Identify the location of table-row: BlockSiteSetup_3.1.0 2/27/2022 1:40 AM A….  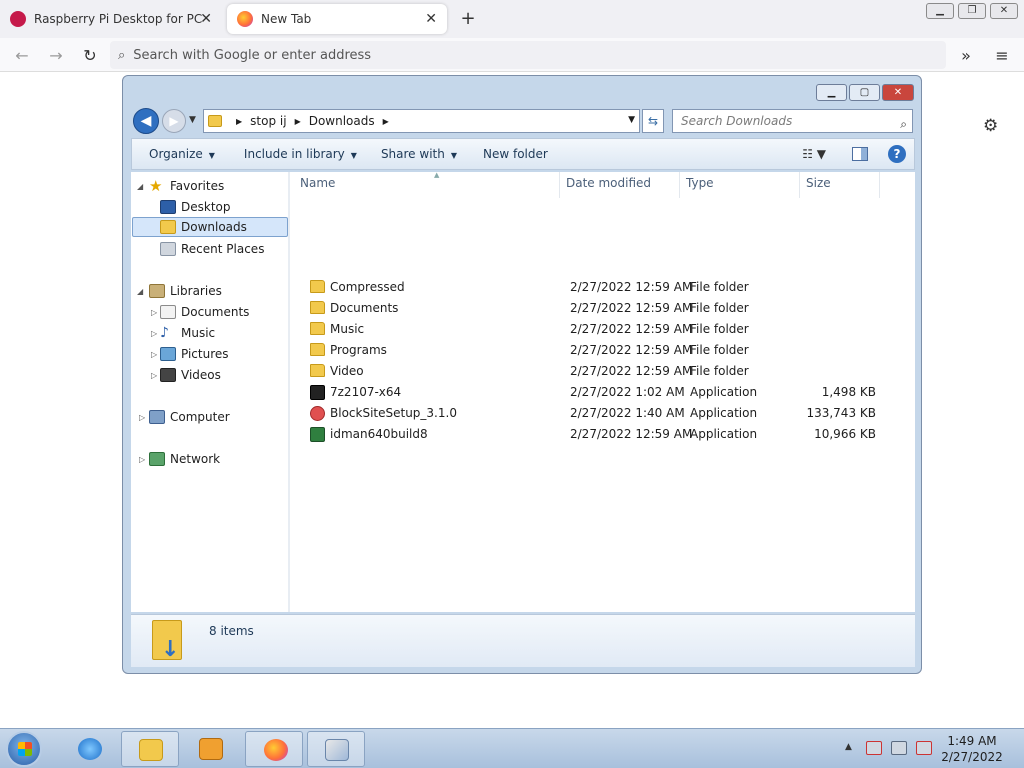
(602, 413).